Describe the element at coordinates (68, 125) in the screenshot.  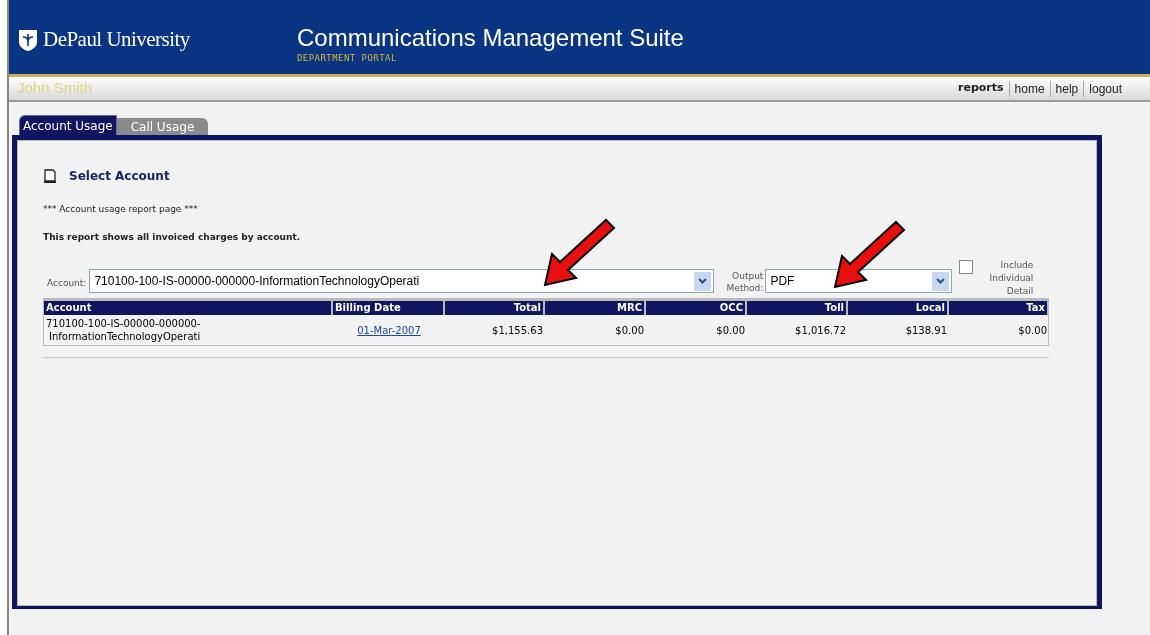
I see `tab: Account Usage` at that location.